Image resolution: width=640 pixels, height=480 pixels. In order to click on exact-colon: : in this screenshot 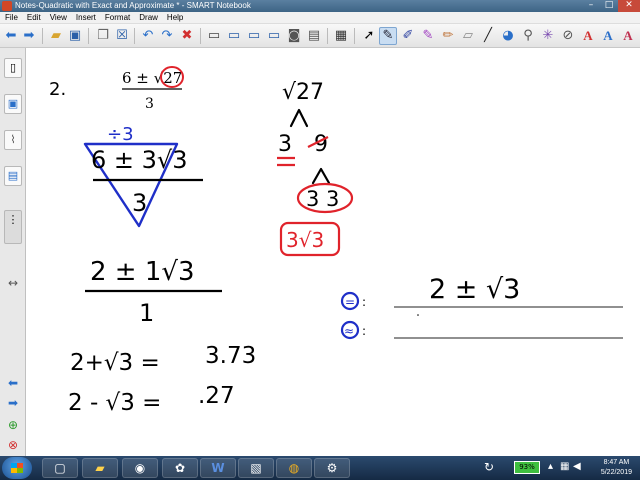, I will do `click(364, 302)`.